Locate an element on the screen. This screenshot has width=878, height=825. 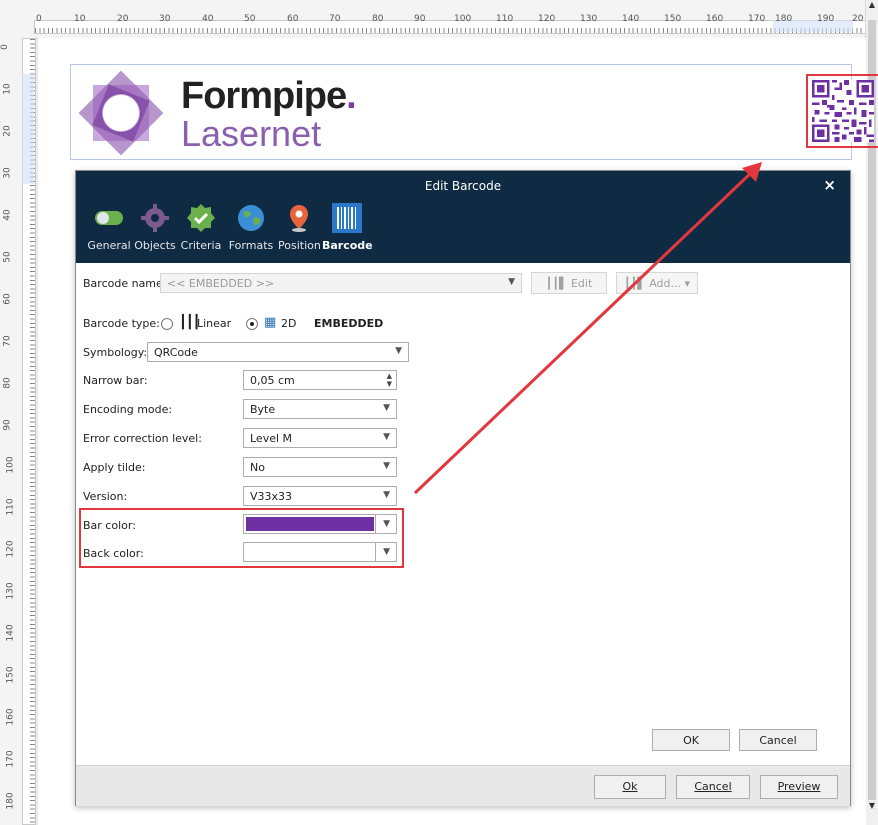
ruler-tick: 160 is located at coordinates (715, 19).